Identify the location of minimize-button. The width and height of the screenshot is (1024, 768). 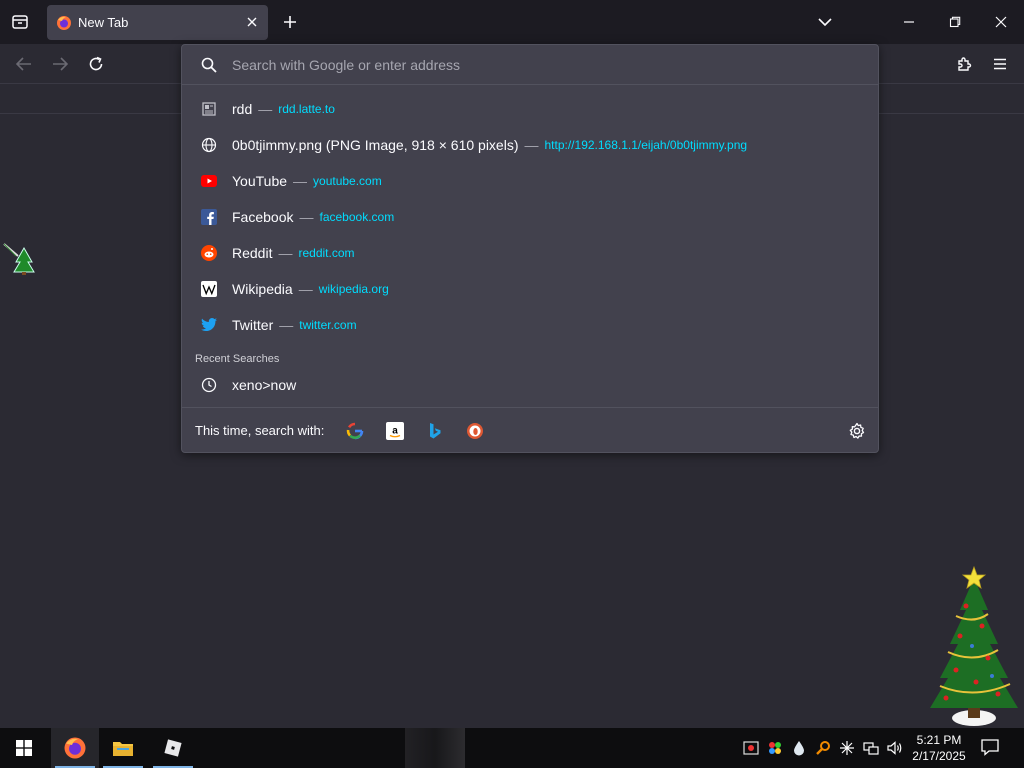
(909, 22).